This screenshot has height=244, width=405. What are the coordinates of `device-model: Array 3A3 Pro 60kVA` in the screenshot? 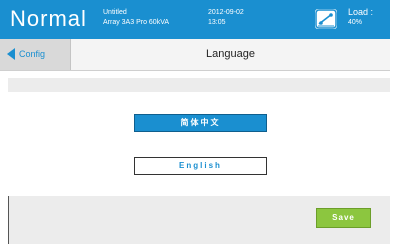 It's located at (136, 22).